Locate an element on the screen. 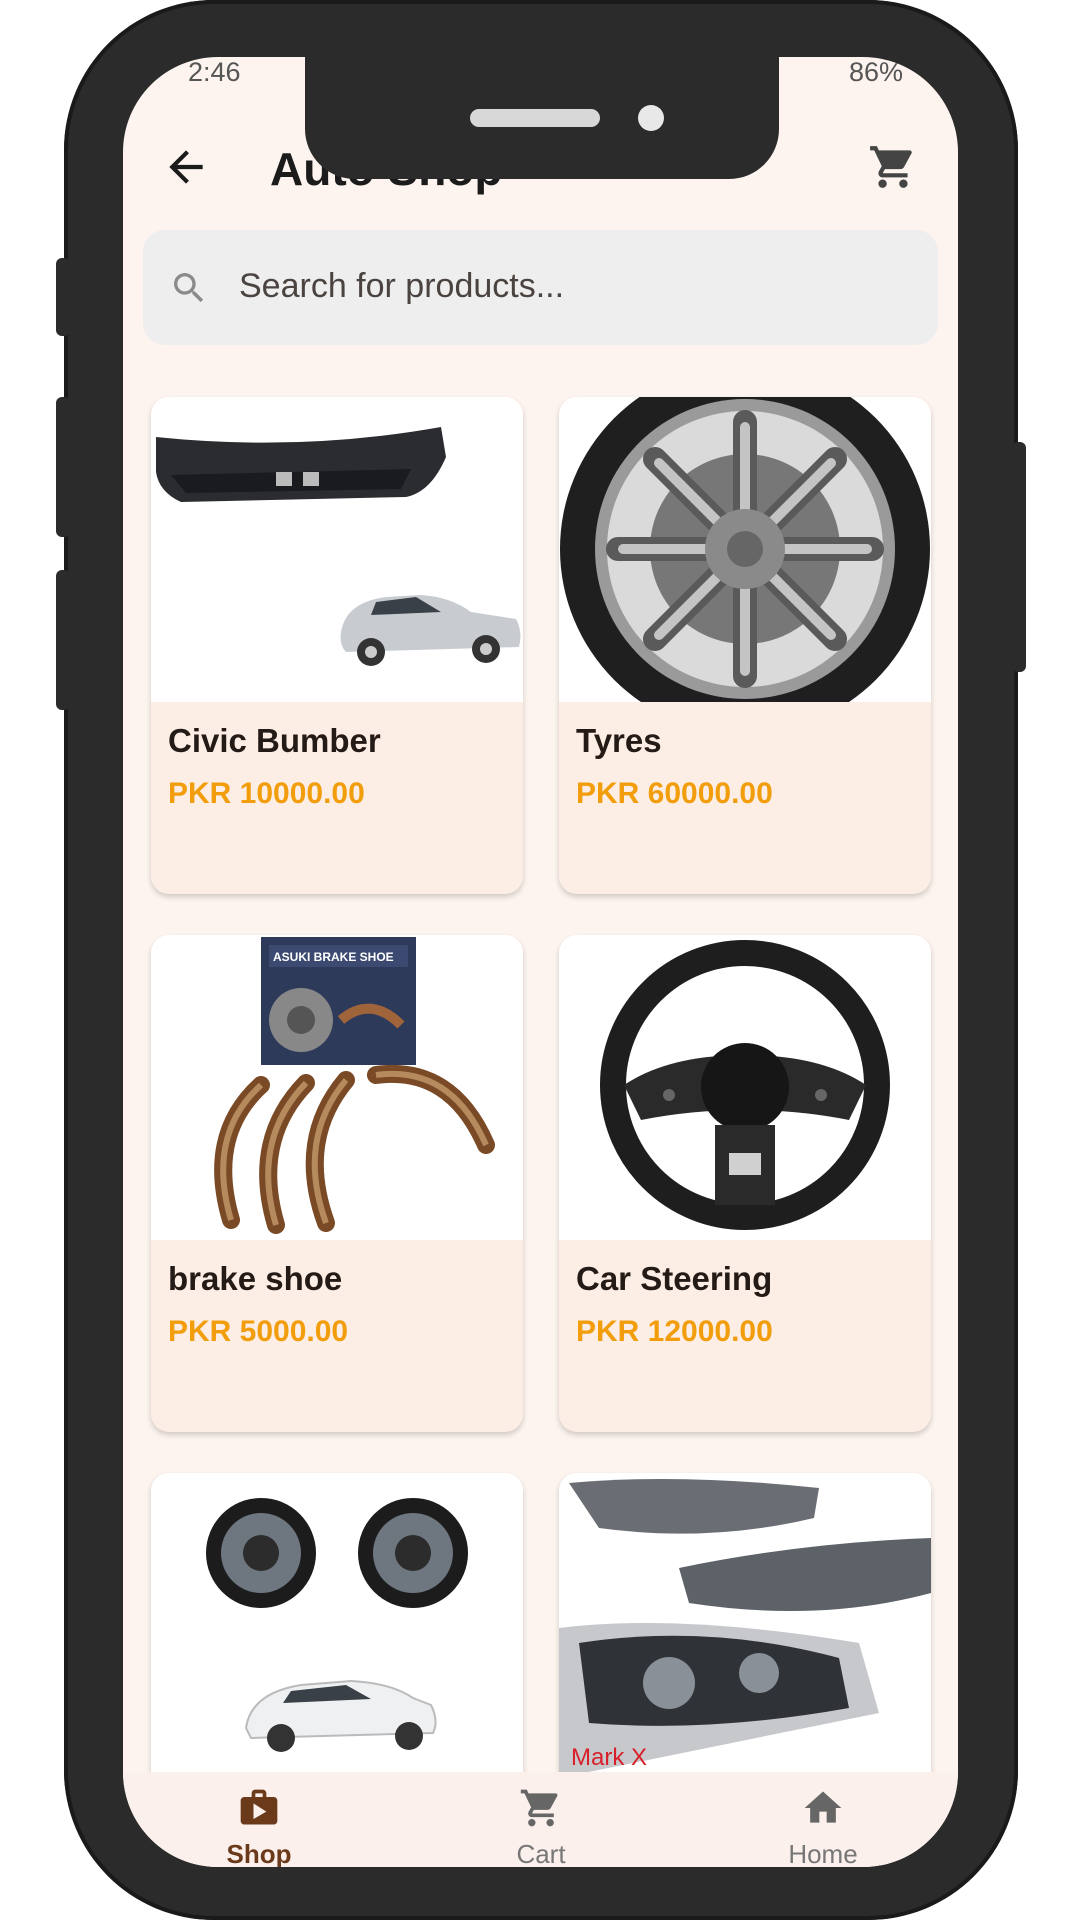  home-icon is located at coordinates (823, 1807).